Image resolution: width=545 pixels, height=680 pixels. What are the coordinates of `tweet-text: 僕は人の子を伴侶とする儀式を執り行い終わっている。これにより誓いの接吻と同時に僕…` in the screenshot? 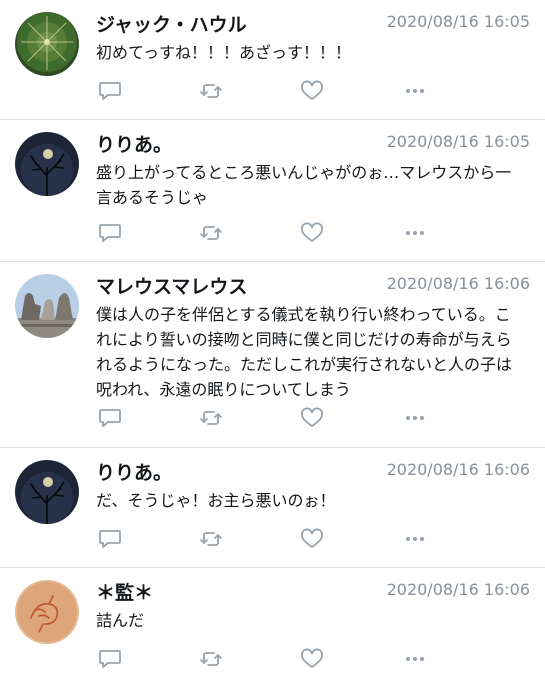 It's located at (304, 352).